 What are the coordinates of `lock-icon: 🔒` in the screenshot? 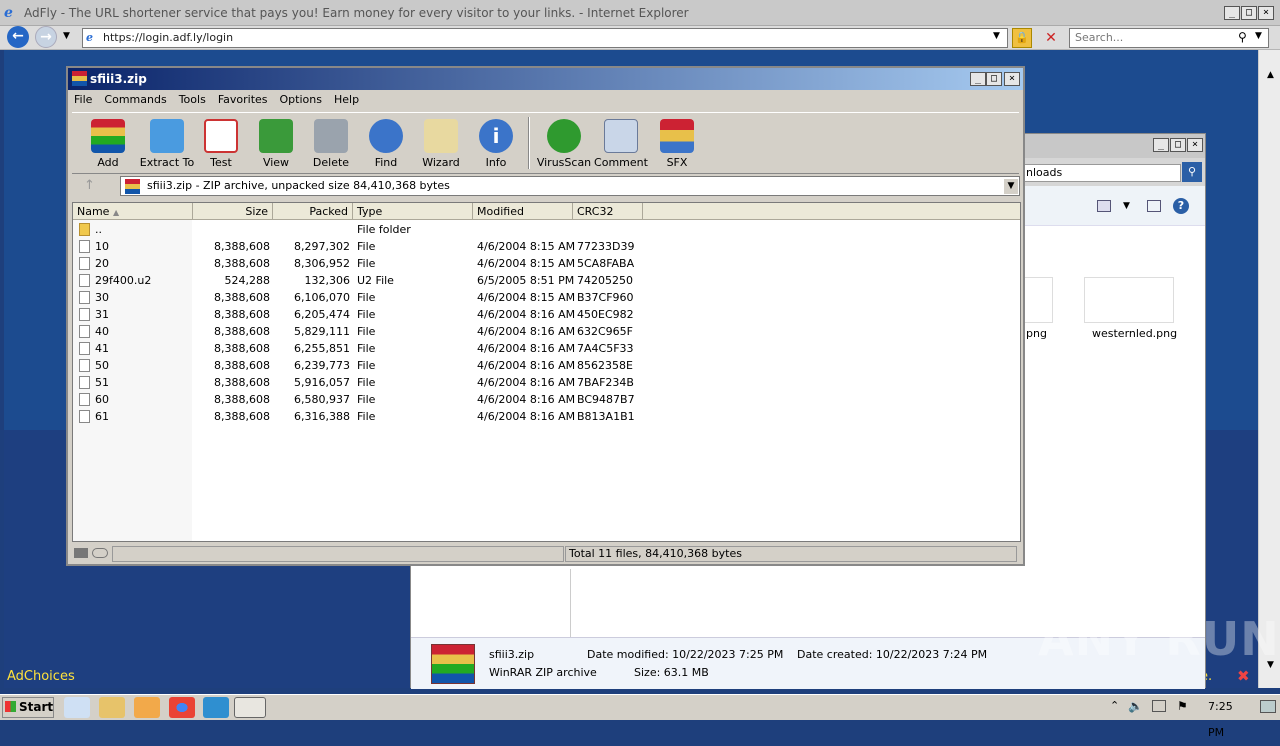 It's located at (1022, 38).